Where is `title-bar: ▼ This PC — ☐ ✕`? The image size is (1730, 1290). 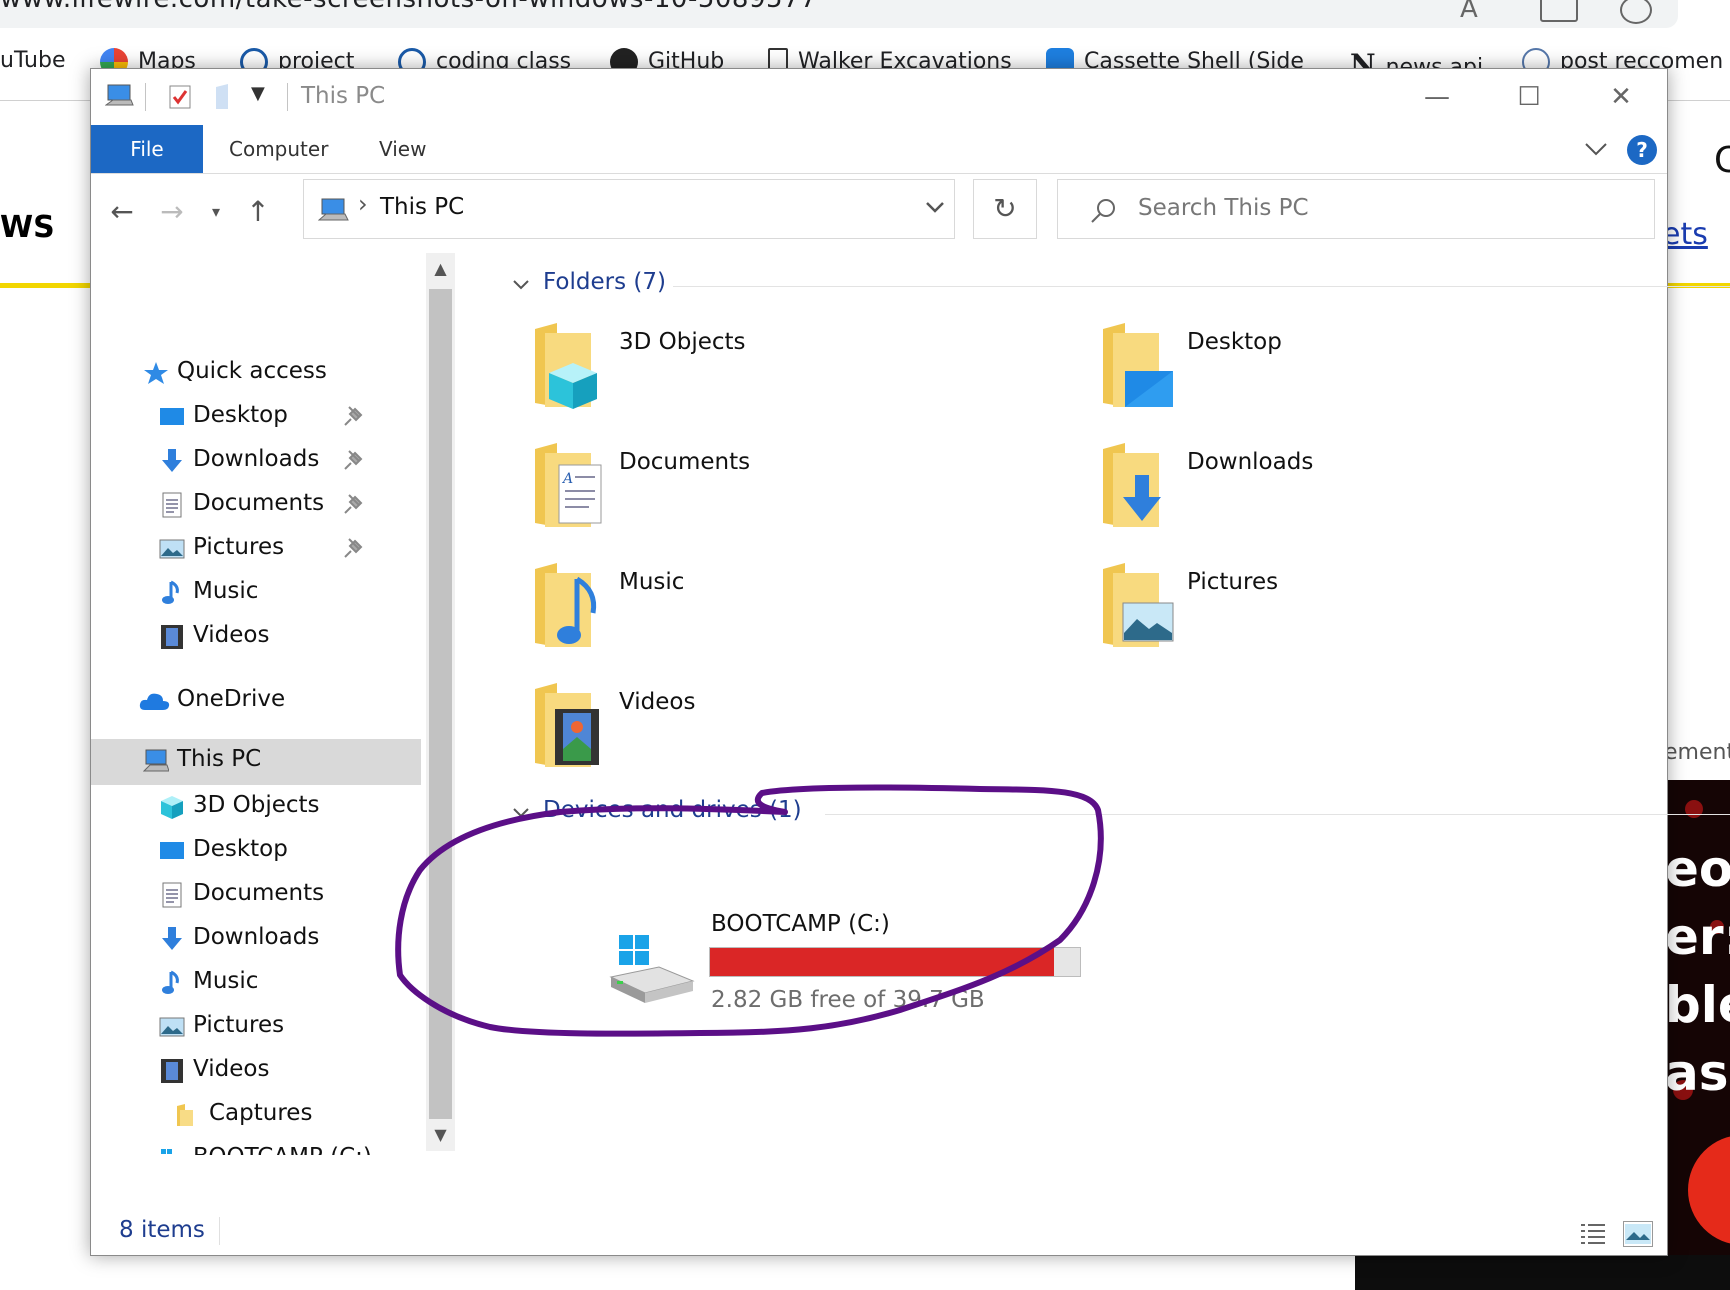
title-bar: ▼ This PC — ☐ ✕ is located at coordinates (879, 97).